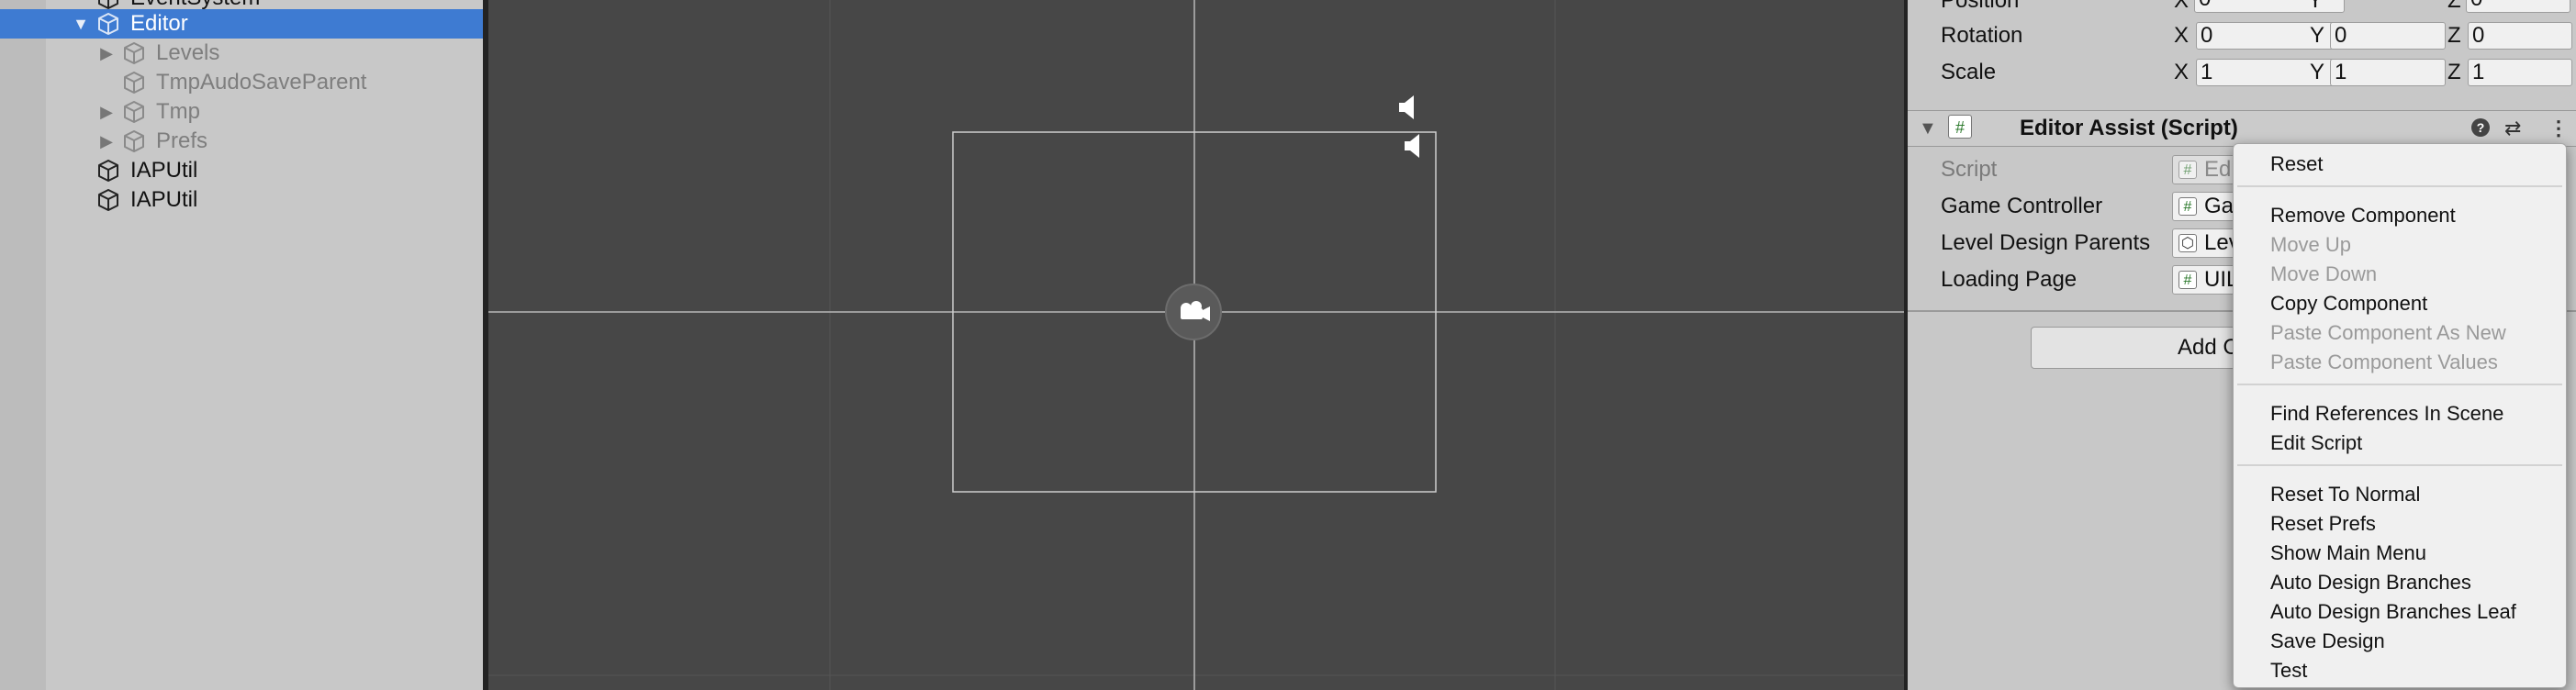 Image resolution: width=2576 pixels, height=690 pixels. Describe the element at coordinates (2393, 612) in the screenshot. I see `menu-item: Auto Design Branches Leaf` at that location.